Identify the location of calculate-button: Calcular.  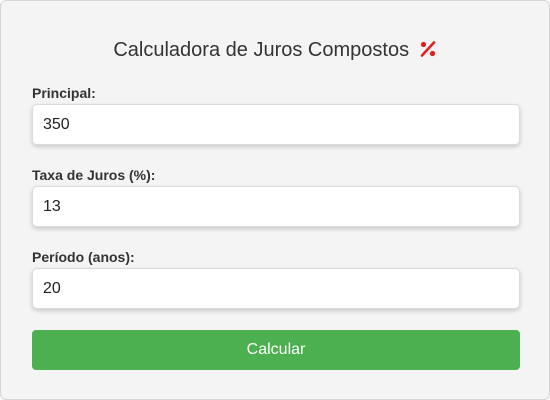
(276, 350).